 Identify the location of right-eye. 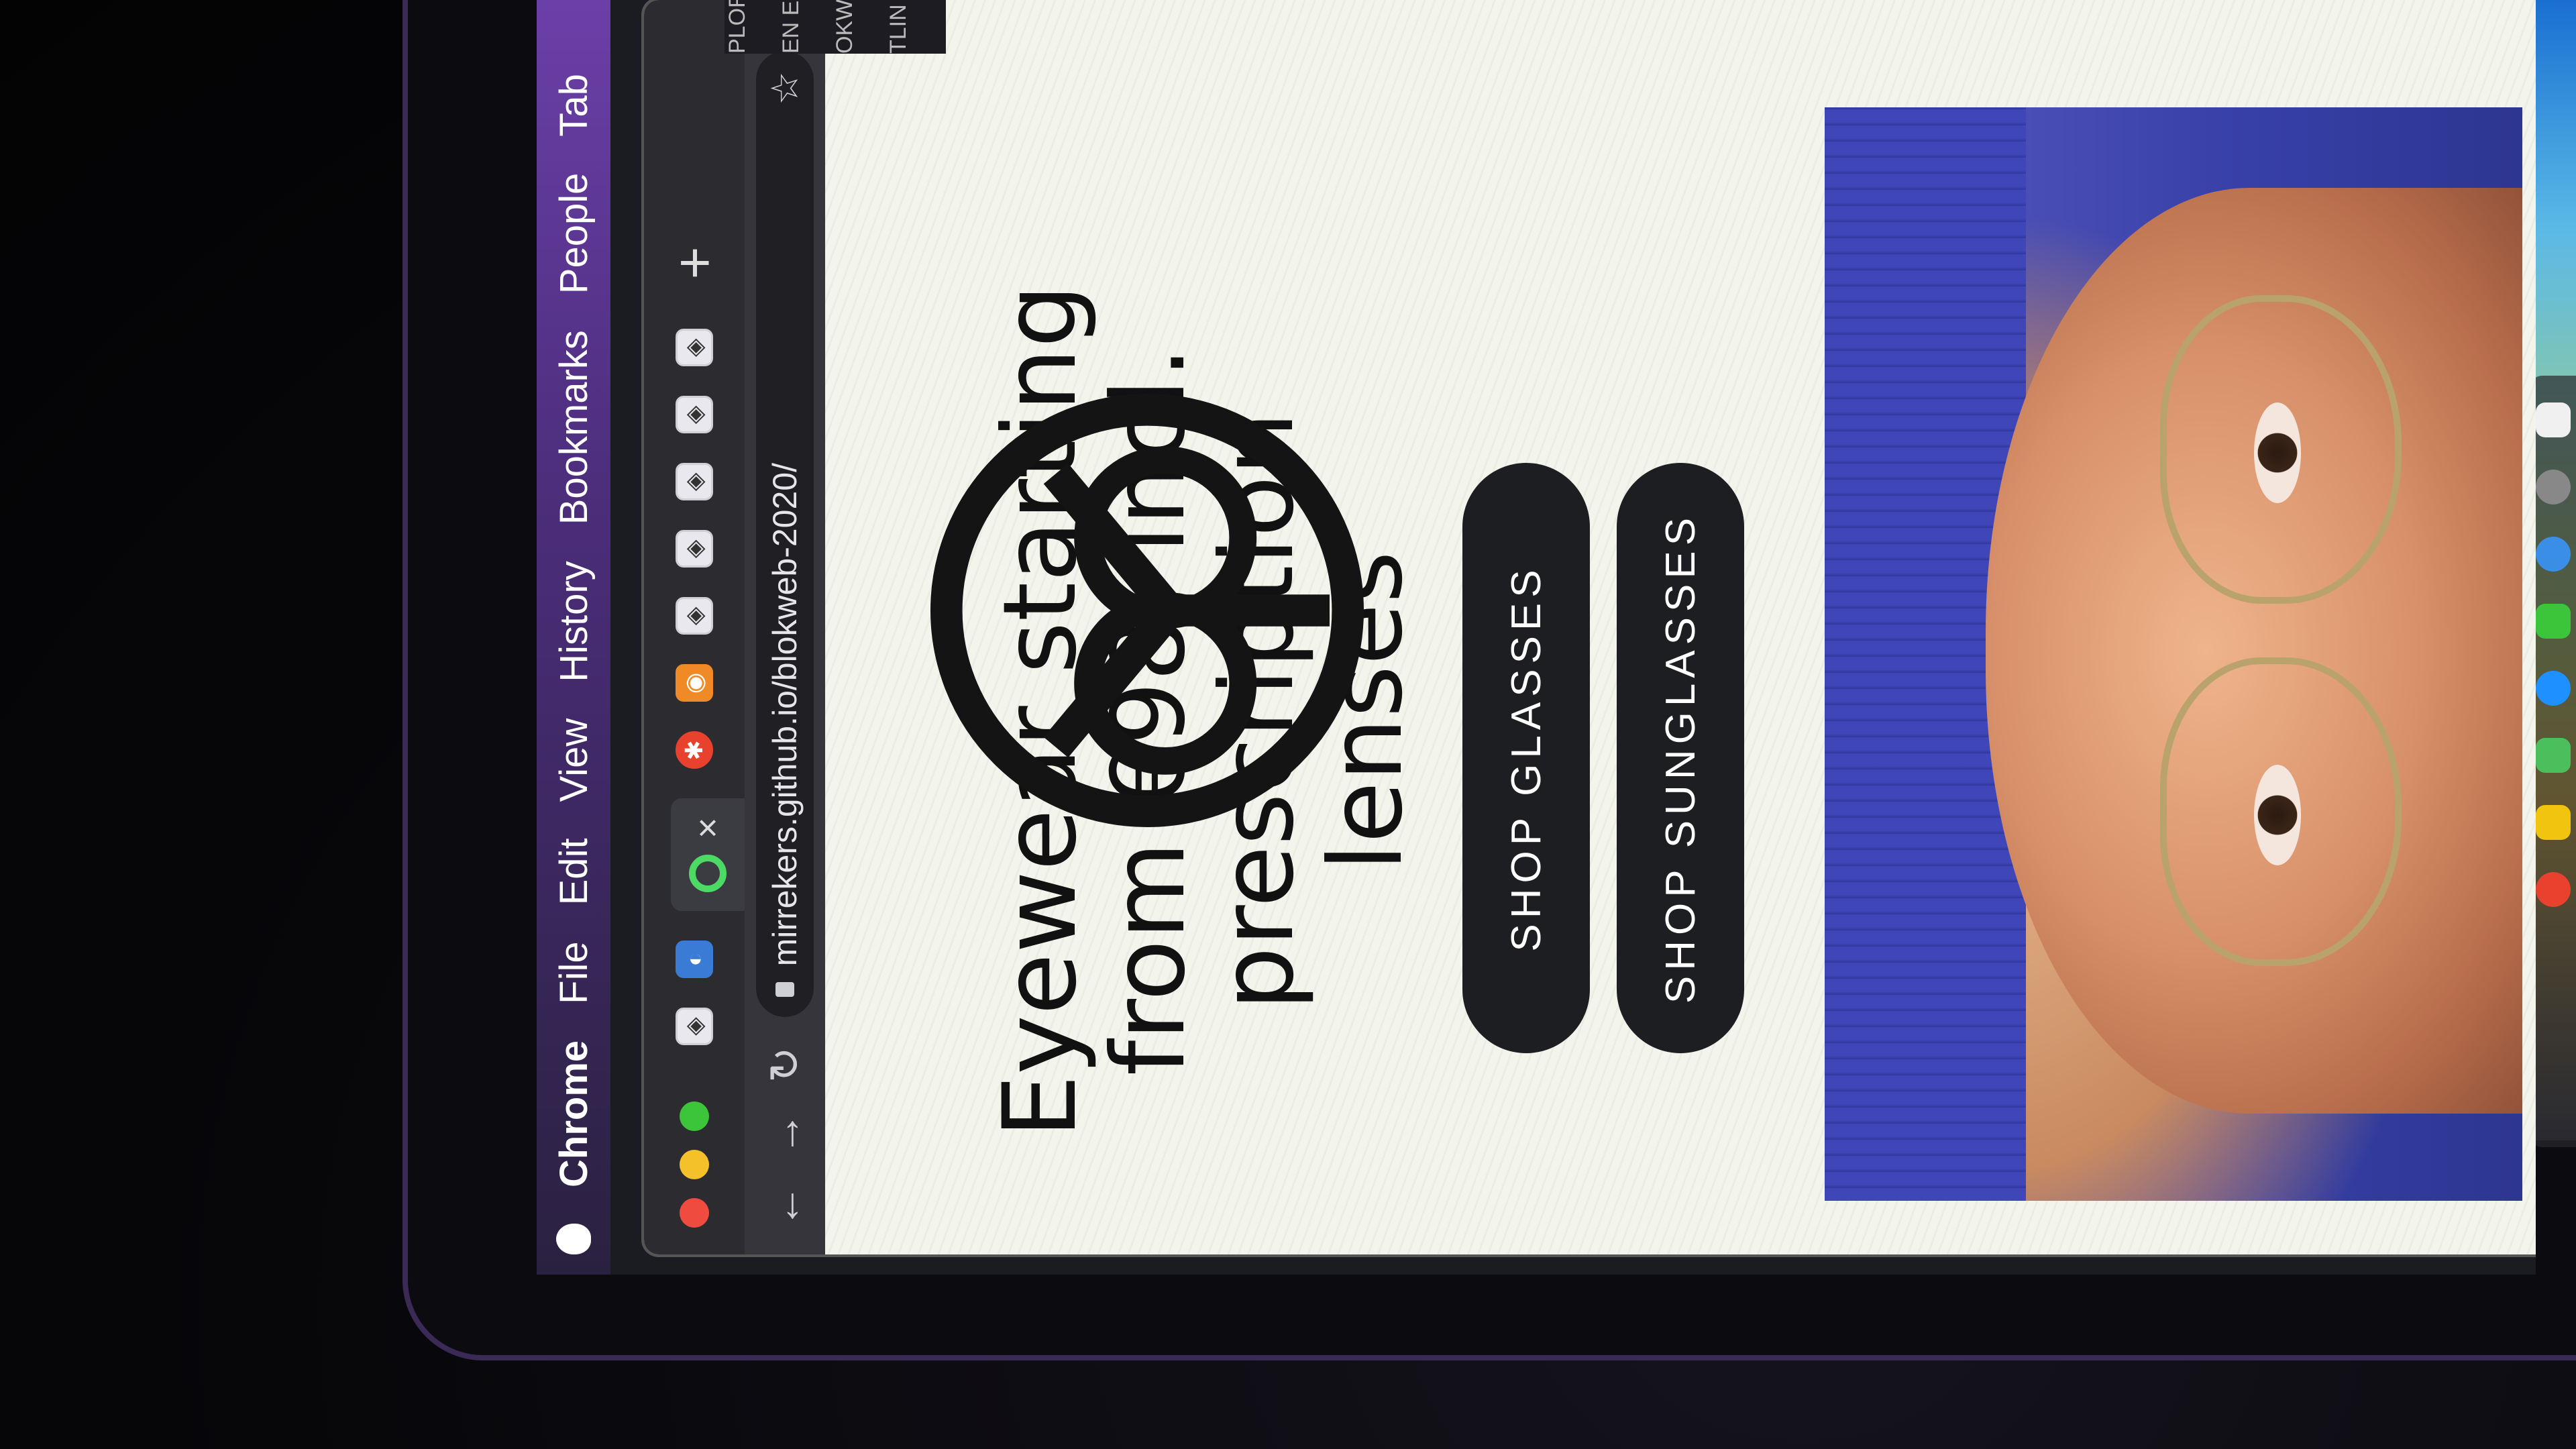
(2277, 452).